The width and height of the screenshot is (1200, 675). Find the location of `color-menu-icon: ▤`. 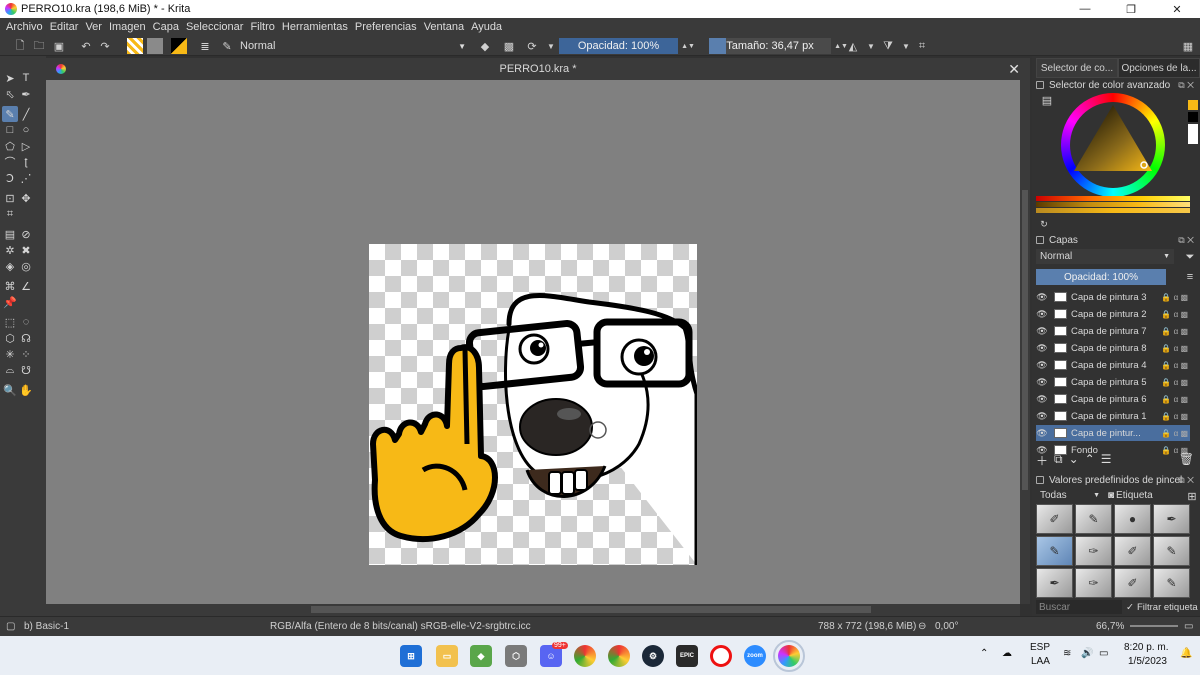

color-menu-icon: ▤ is located at coordinates (1047, 100).